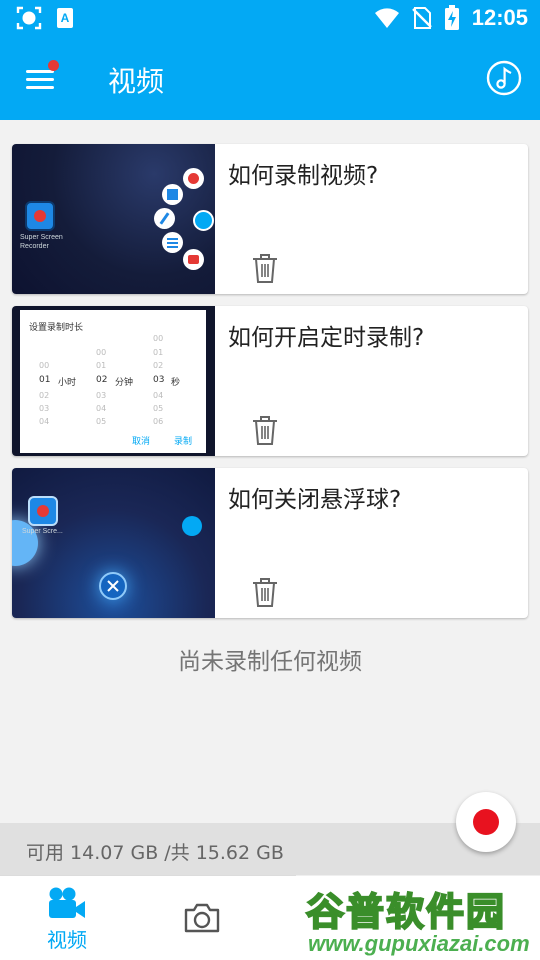  What do you see at coordinates (124, 383) in the screenshot?
I see `minute-unit: 分钟` at bounding box center [124, 383].